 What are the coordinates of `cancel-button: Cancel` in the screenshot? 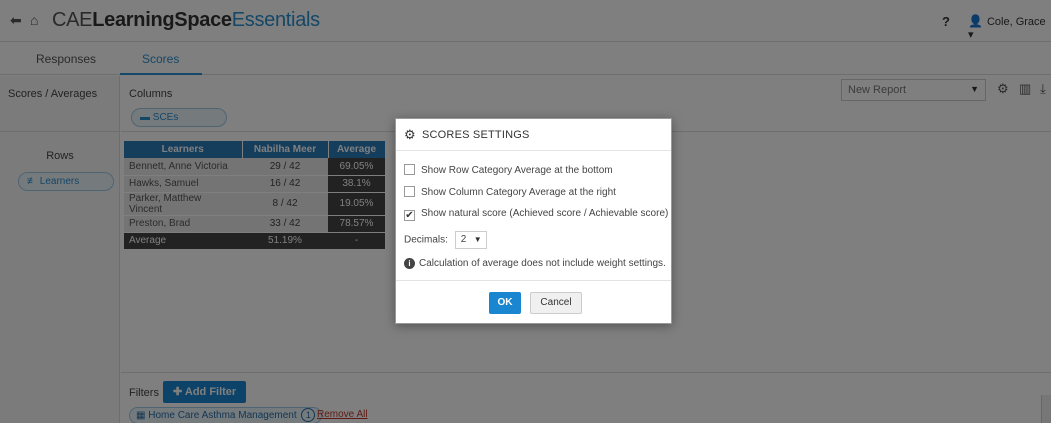 It's located at (556, 303).